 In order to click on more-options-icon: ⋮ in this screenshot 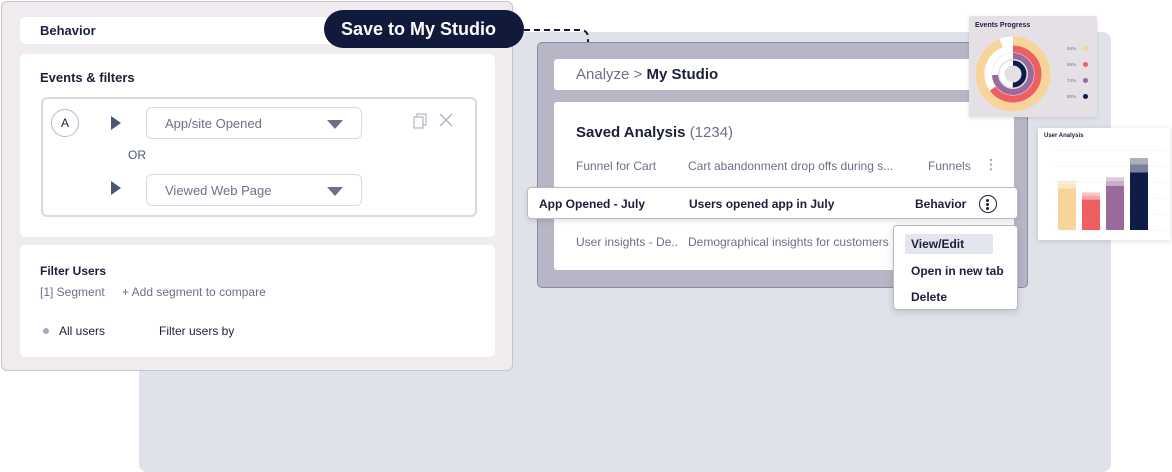, I will do `click(991, 164)`.